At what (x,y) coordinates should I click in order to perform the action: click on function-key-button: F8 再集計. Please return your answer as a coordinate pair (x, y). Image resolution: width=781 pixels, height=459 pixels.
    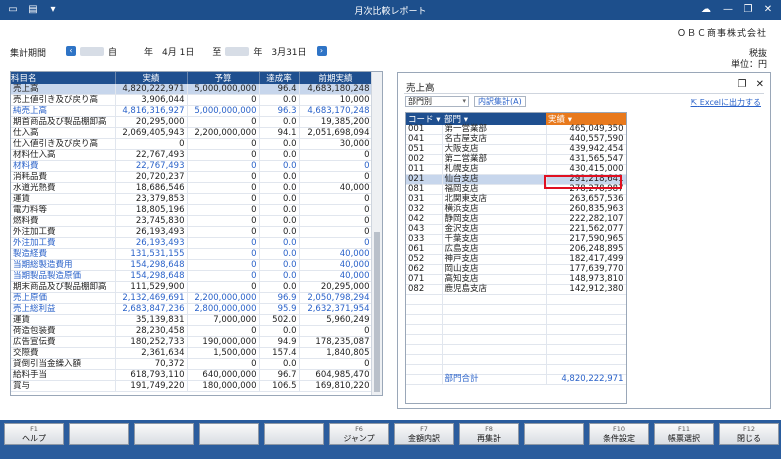
    Looking at the image, I should click on (489, 434).